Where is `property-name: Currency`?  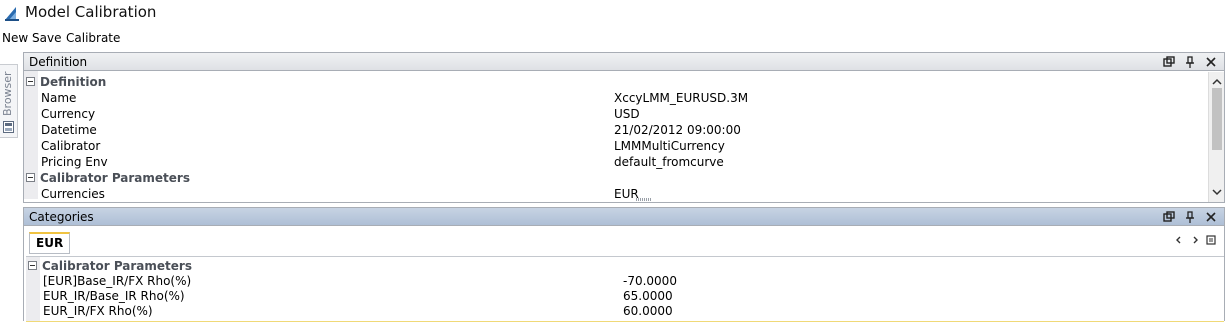
property-name: Currency is located at coordinates (68, 114).